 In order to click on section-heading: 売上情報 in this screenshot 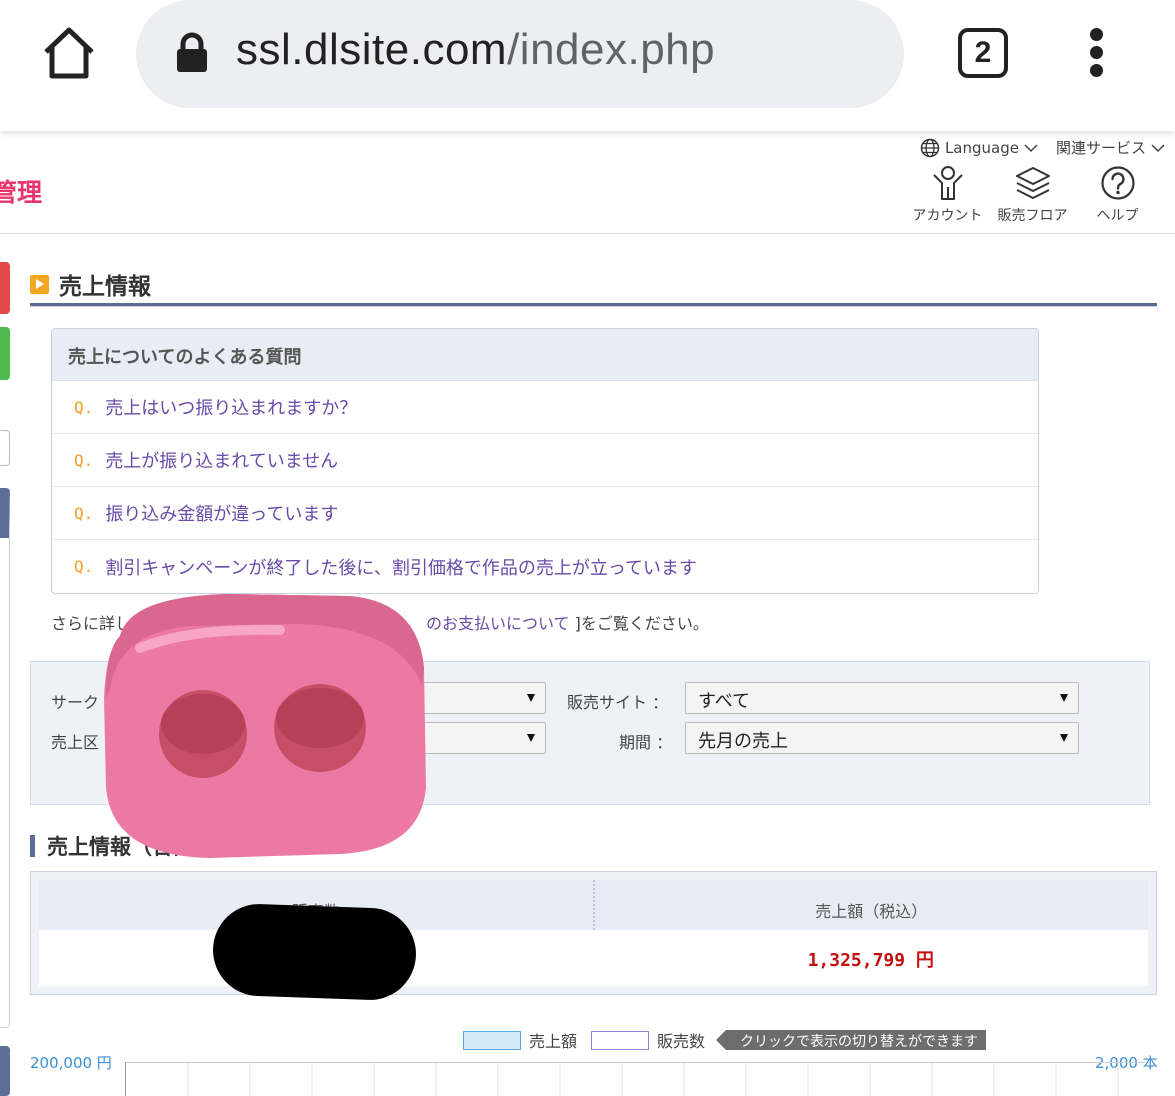, I will do `click(90, 284)`.